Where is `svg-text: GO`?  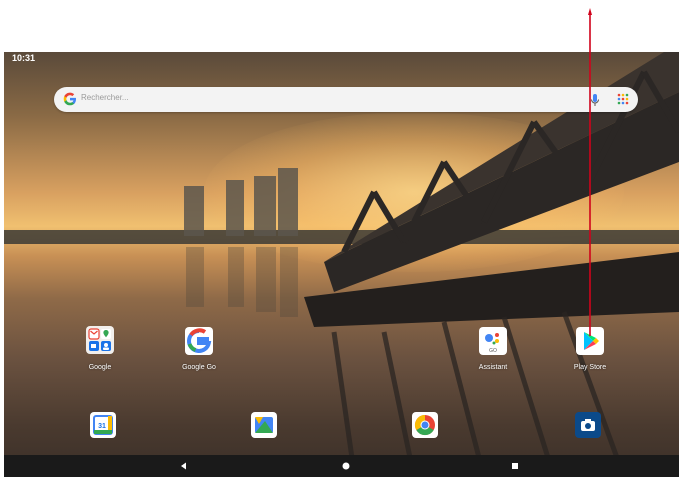
svg-text: GO is located at coordinates (493, 351).